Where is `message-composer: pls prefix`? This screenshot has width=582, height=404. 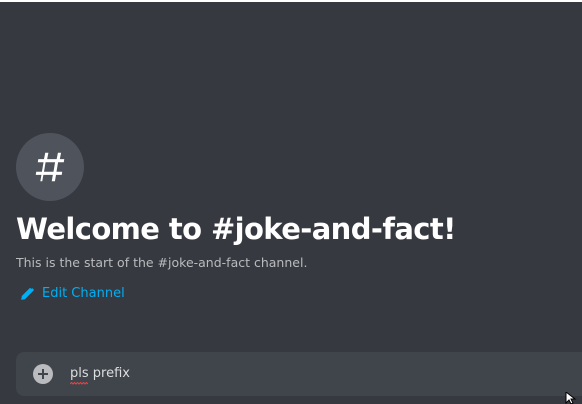
message-composer: pls prefix is located at coordinates (299, 374).